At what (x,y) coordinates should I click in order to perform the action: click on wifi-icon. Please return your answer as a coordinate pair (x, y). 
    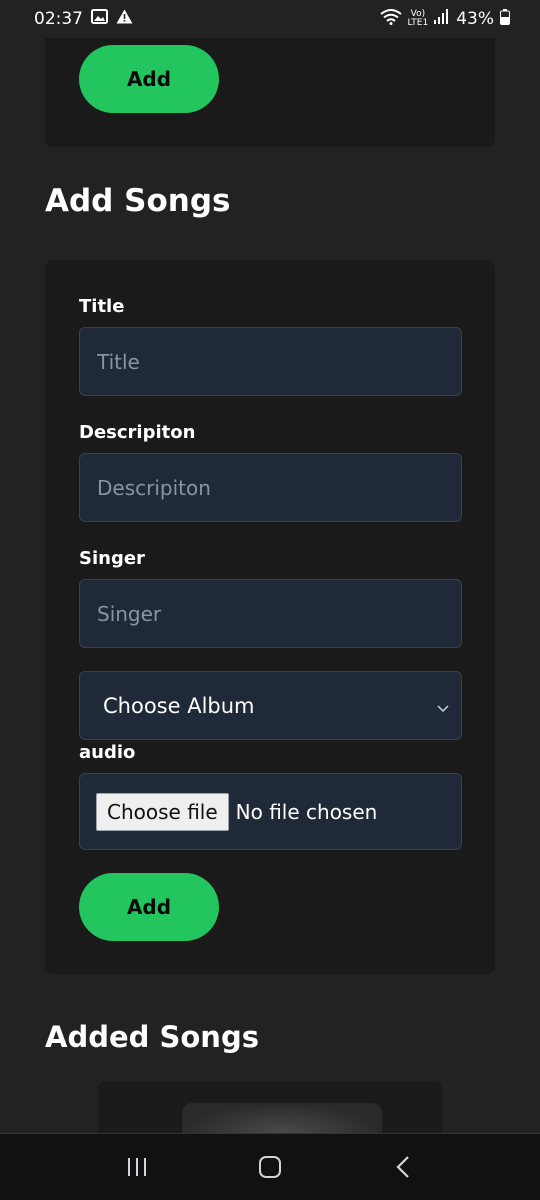
    Looking at the image, I should click on (390, 19).